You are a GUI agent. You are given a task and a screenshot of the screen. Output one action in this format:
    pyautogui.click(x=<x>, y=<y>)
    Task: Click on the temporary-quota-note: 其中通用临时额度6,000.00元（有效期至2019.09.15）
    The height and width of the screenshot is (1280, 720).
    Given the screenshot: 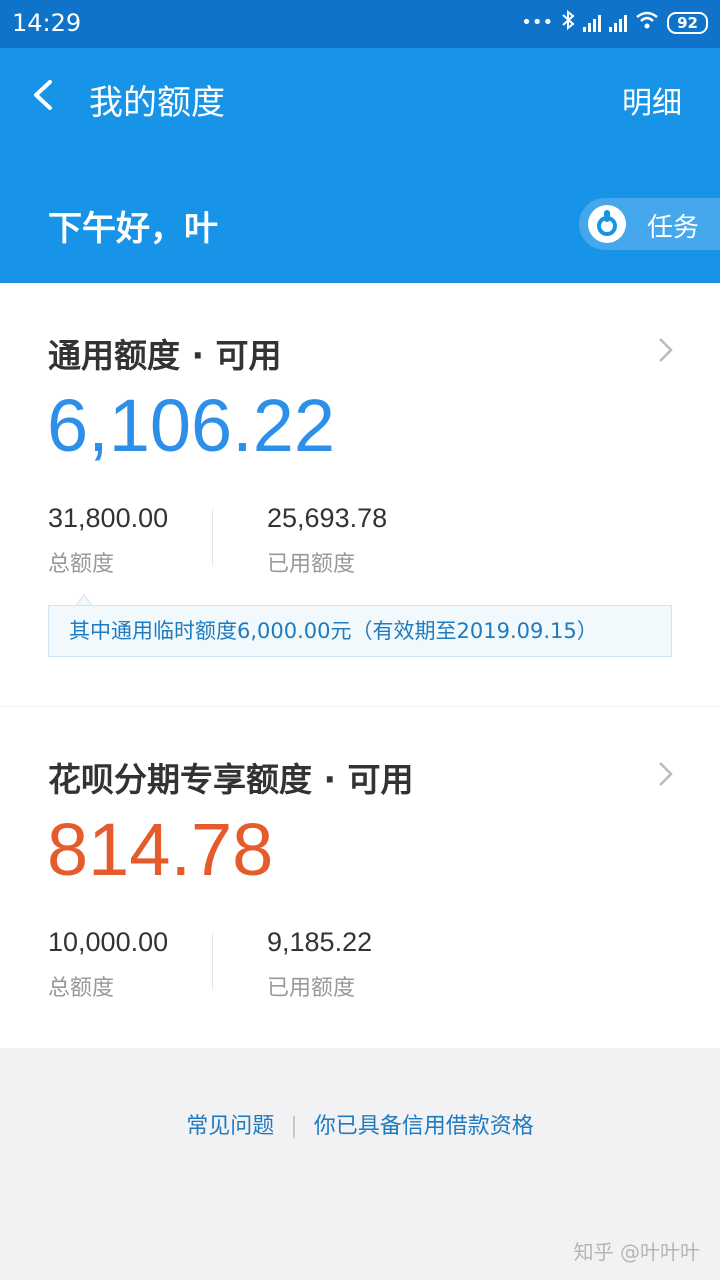 What is the action you would take?
    pyautogui.click(x=360, y=631)
    